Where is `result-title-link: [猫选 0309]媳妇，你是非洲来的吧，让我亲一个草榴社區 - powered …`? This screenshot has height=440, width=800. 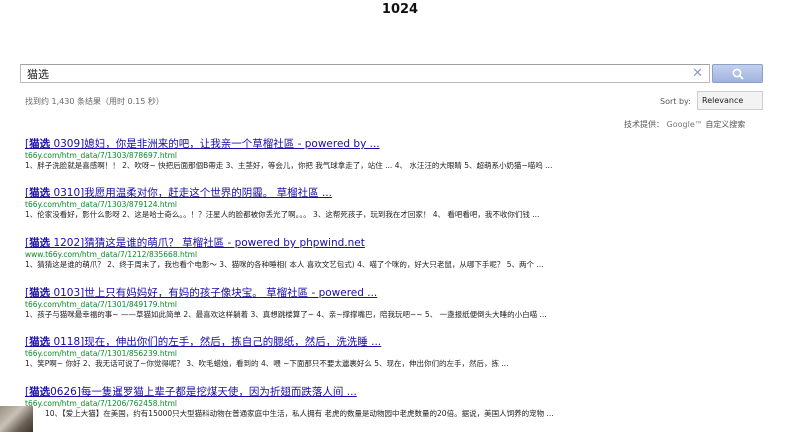
result-title-link: [猫选 0309]媳妇，你是非洲来的吧，让我亲一个草榴社區 - powered … is located at coordinates (405, 144).